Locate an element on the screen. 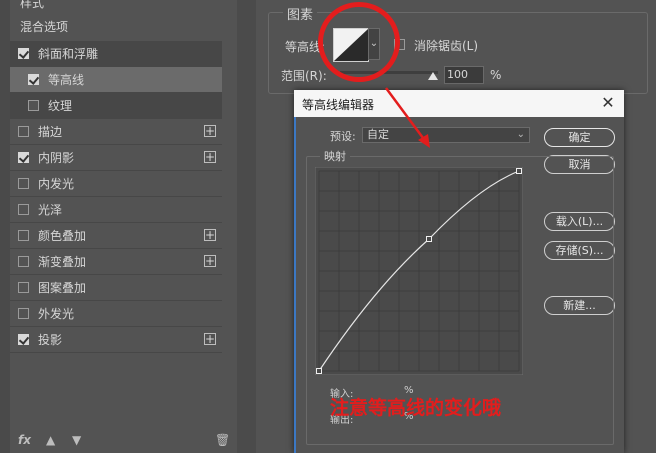 The image size is (656, 453). preset-label: 预设: is located at coordinates (343, 136).